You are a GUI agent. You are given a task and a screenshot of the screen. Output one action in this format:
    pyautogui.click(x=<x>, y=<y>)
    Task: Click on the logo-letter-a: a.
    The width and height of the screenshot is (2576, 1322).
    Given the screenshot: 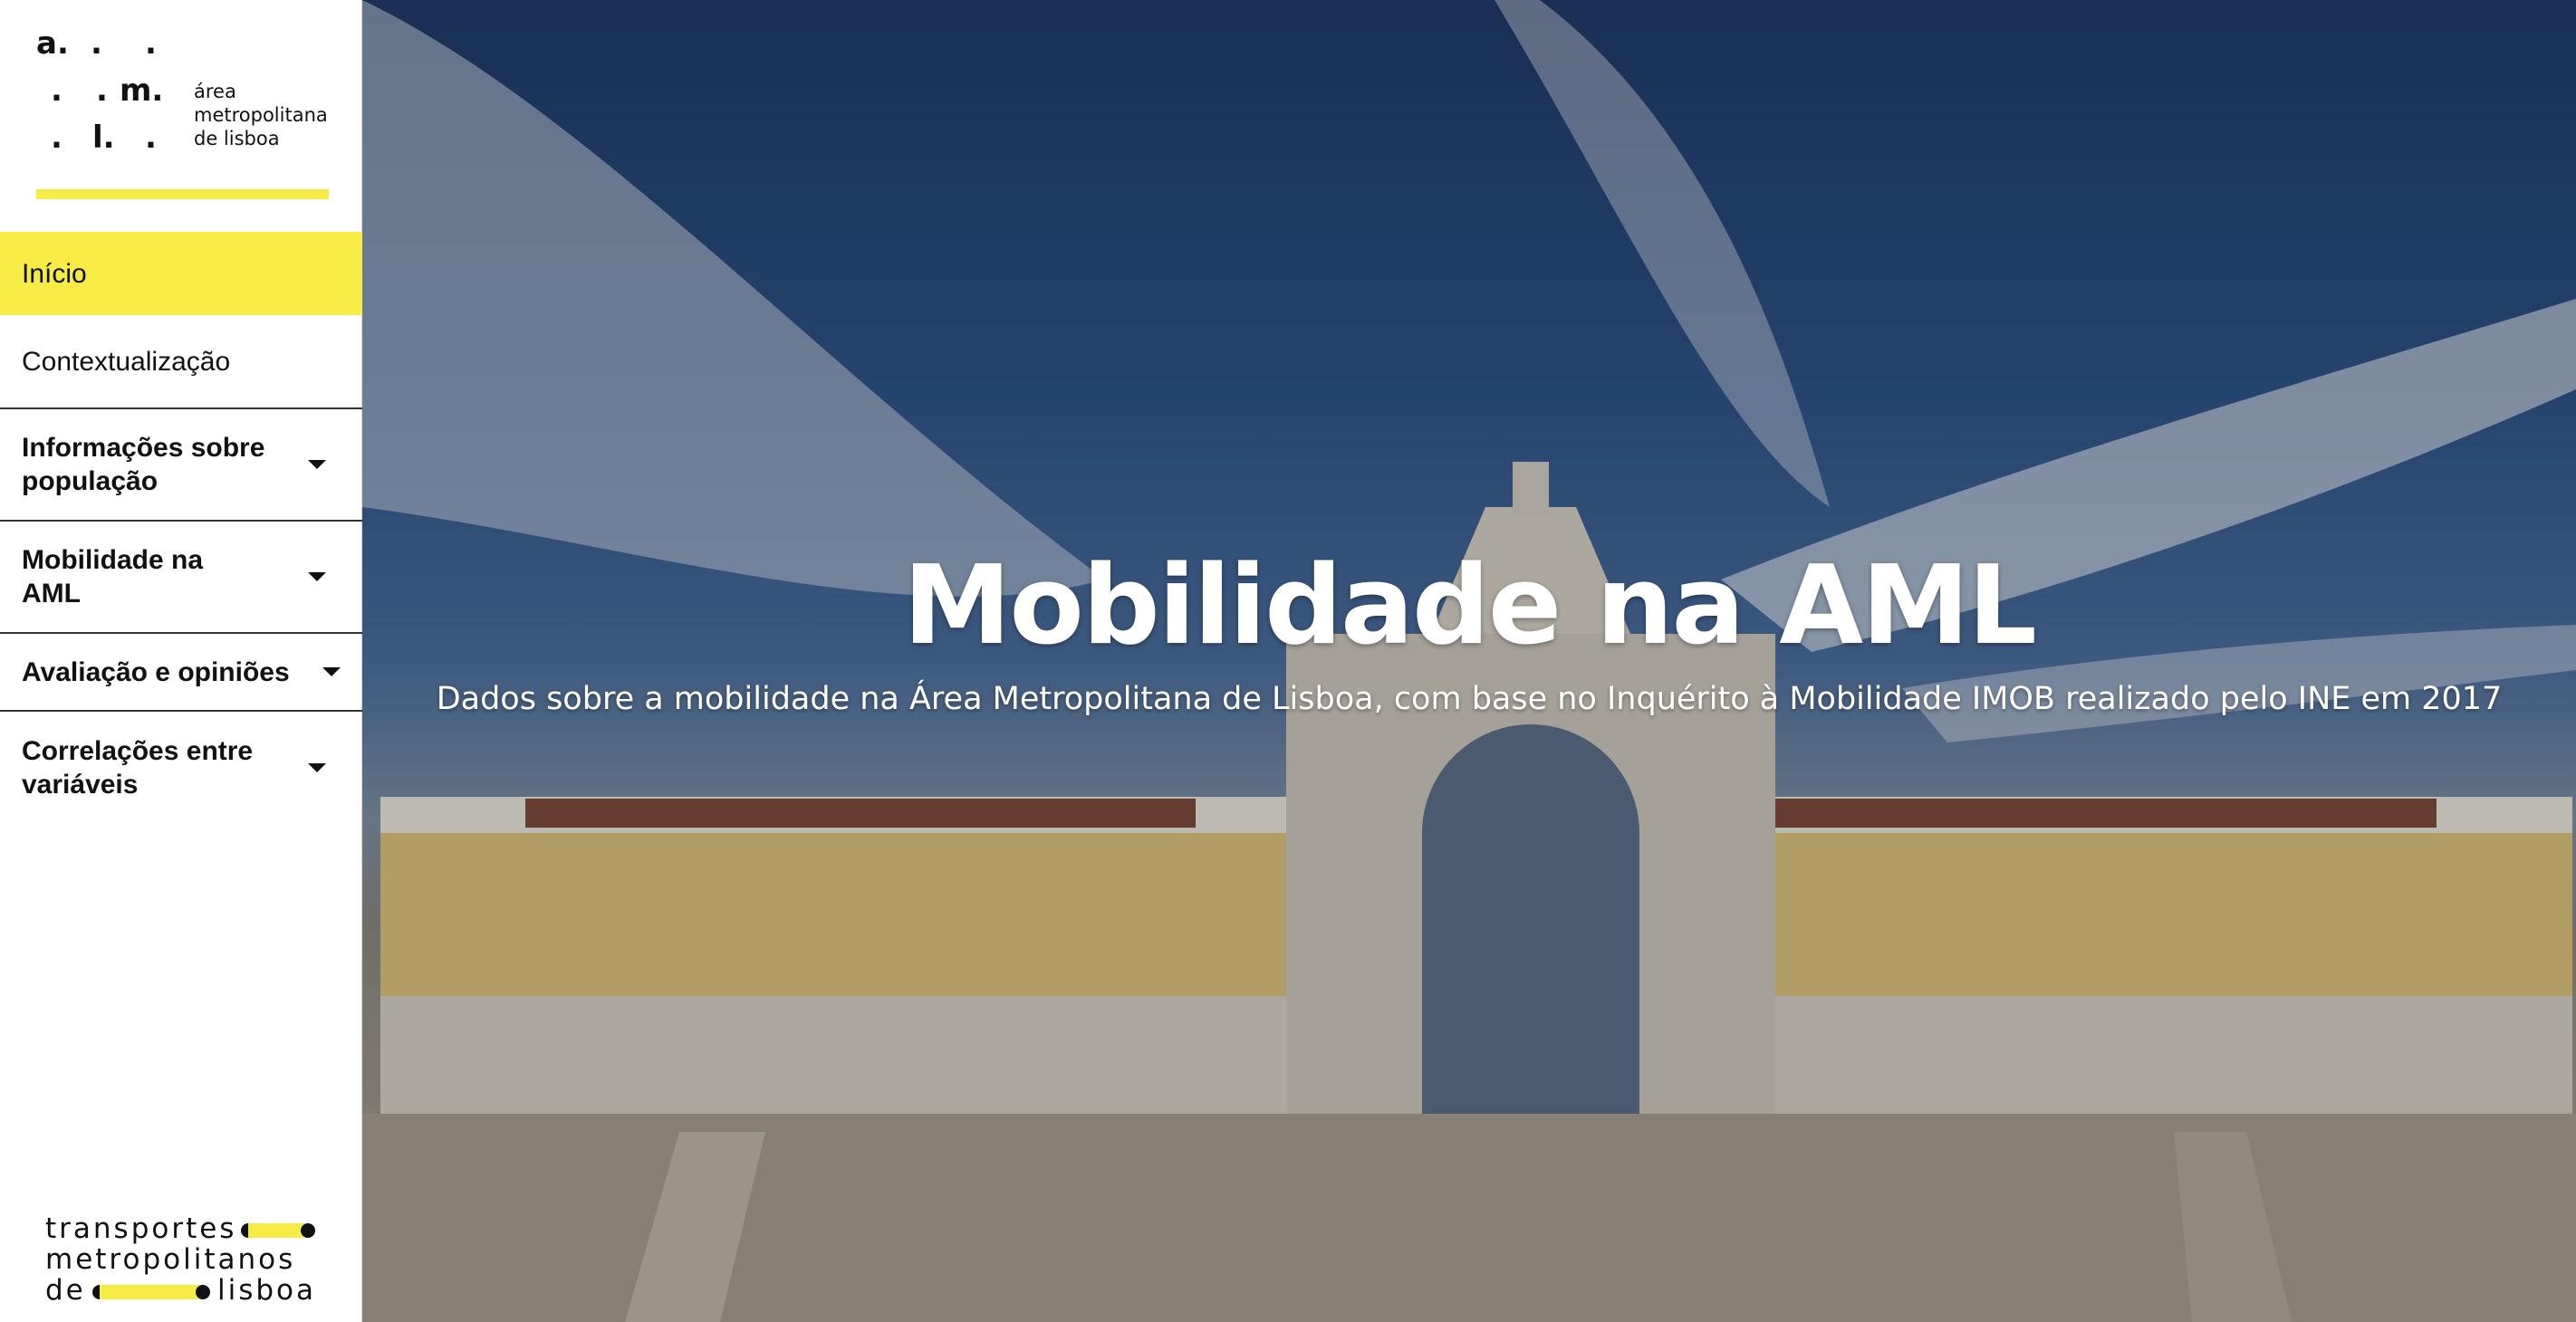 What is the action you would take?
    pyautogui.click(x=52, y=43)
    